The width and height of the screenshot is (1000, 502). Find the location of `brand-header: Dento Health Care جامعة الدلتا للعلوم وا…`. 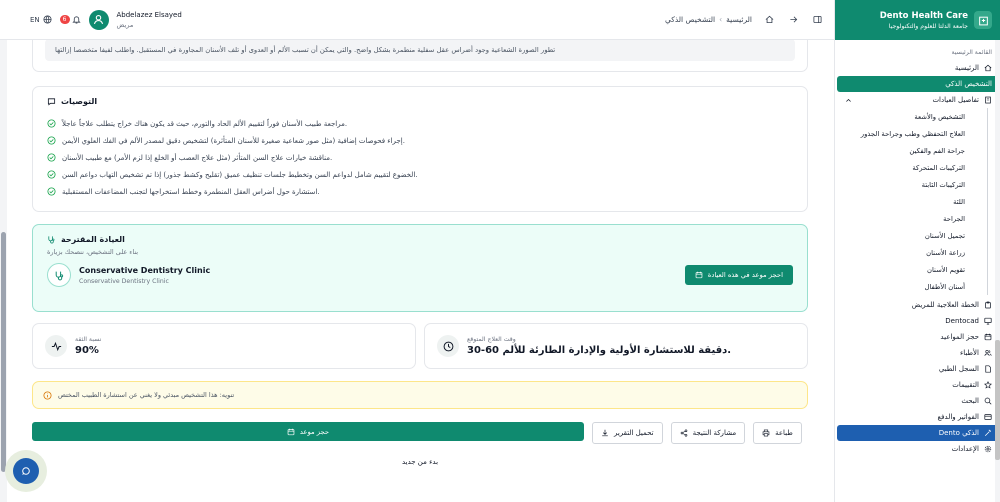

brand-header: Dento Health Care جامعة الدلتا للعلوم وا… is located at coordinates (917, 20).